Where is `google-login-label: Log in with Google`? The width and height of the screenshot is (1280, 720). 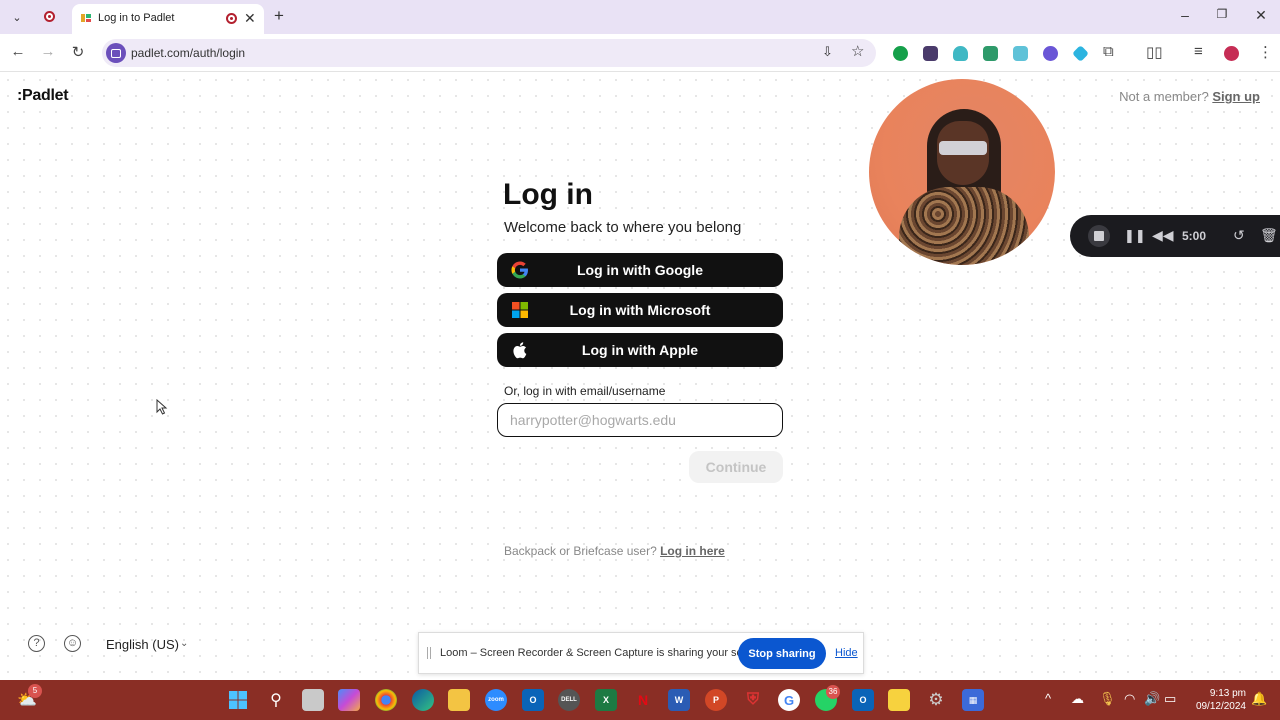 google-login-label: Log in with Google is located at coordinates (640, 270).